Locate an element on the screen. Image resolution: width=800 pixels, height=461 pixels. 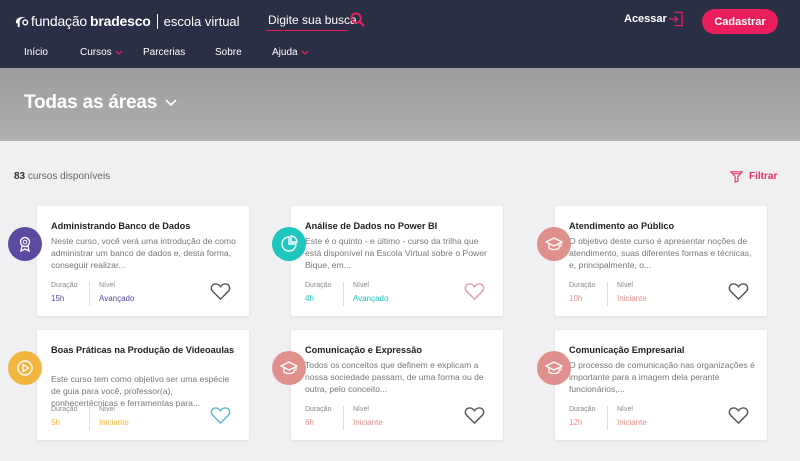
medal-icon is located at coordinates (25, 244).